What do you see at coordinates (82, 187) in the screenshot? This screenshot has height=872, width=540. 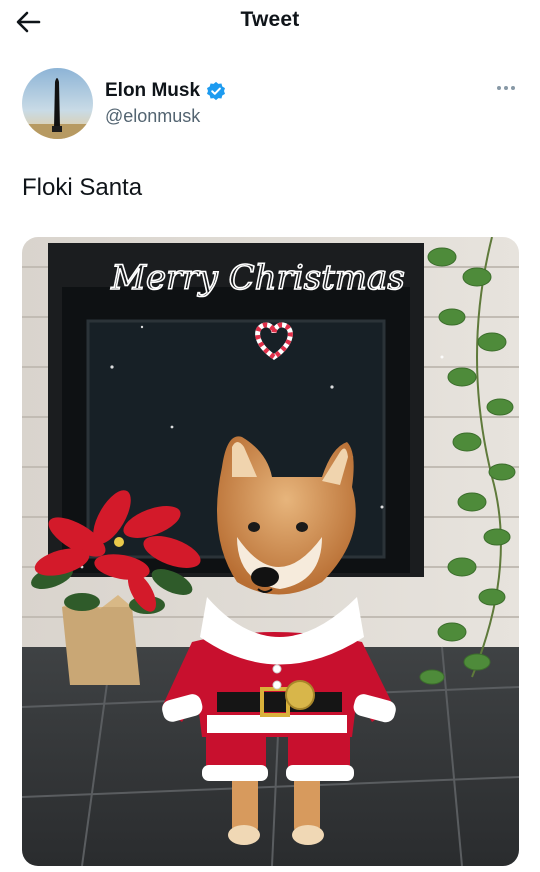 I see `tweet-text: Floki Santa` at bounding box center [82, 187].